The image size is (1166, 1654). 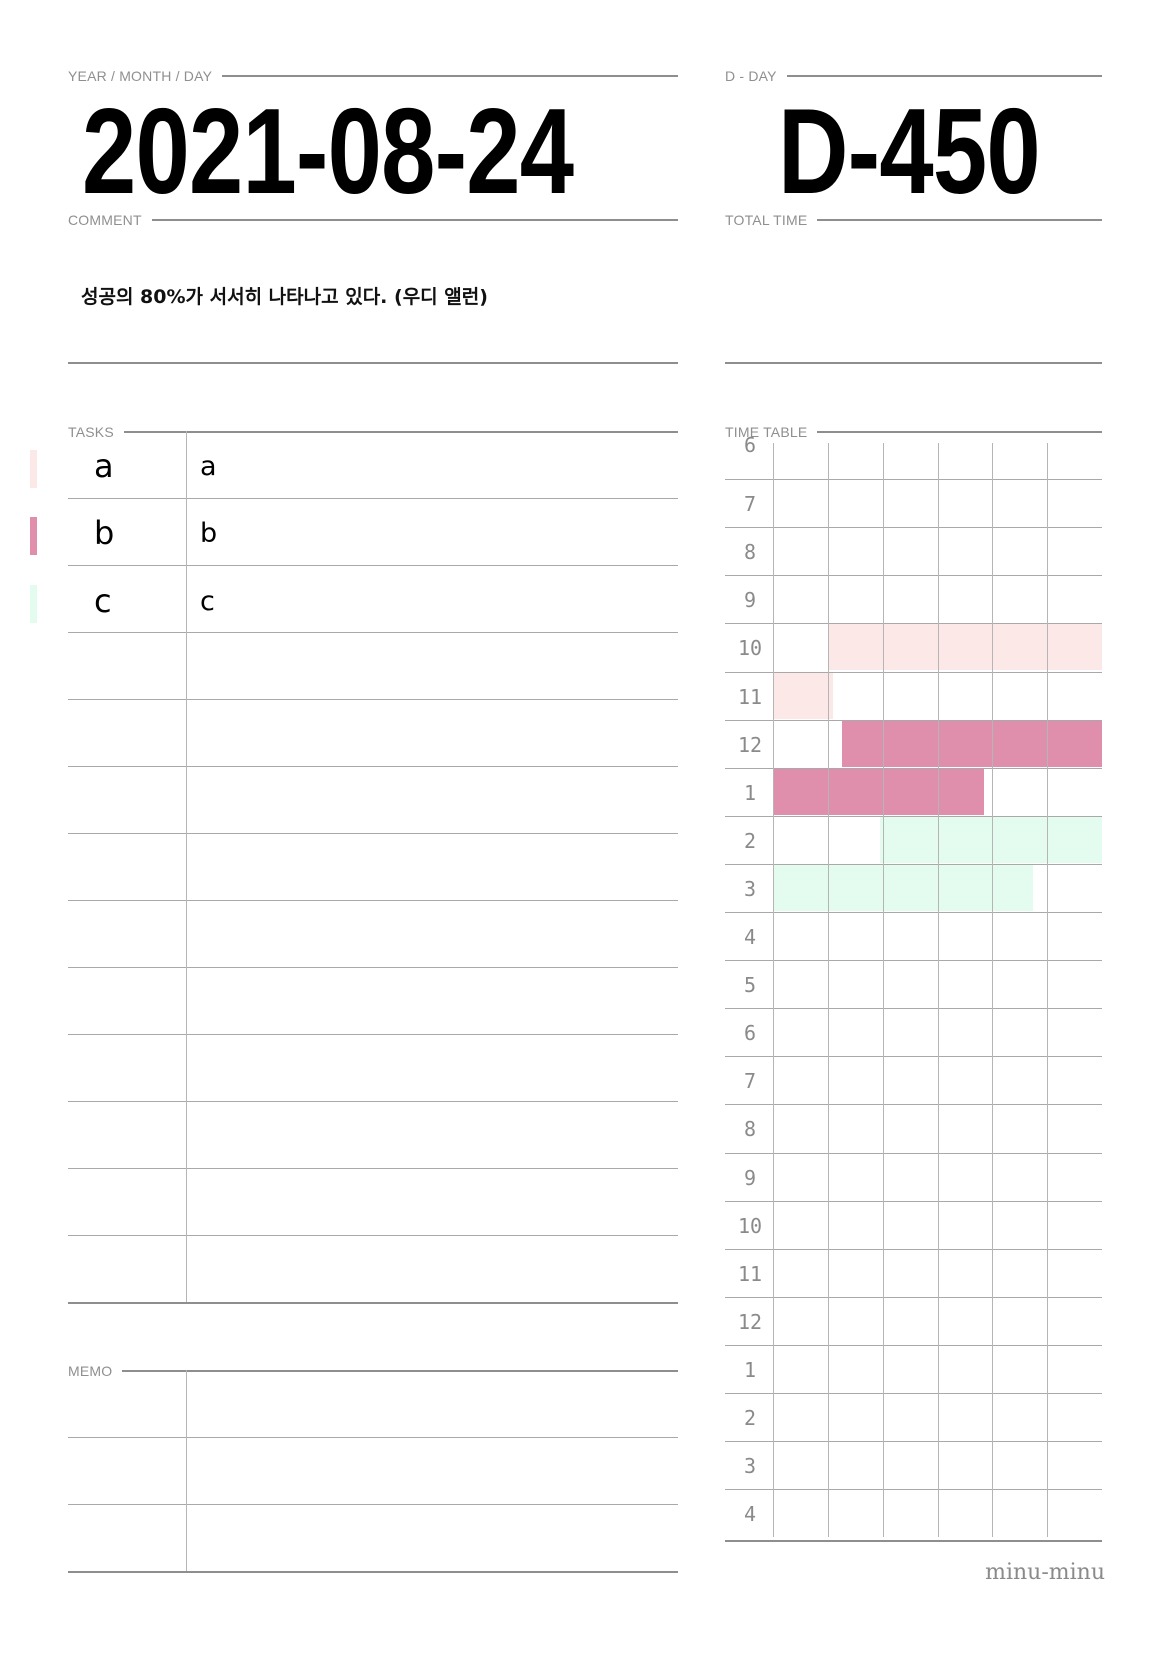 What do you see at coordinates (750, 985) in the screenshot?
I see `timetable-hour-label: 5` at bounding box center [750, 985].